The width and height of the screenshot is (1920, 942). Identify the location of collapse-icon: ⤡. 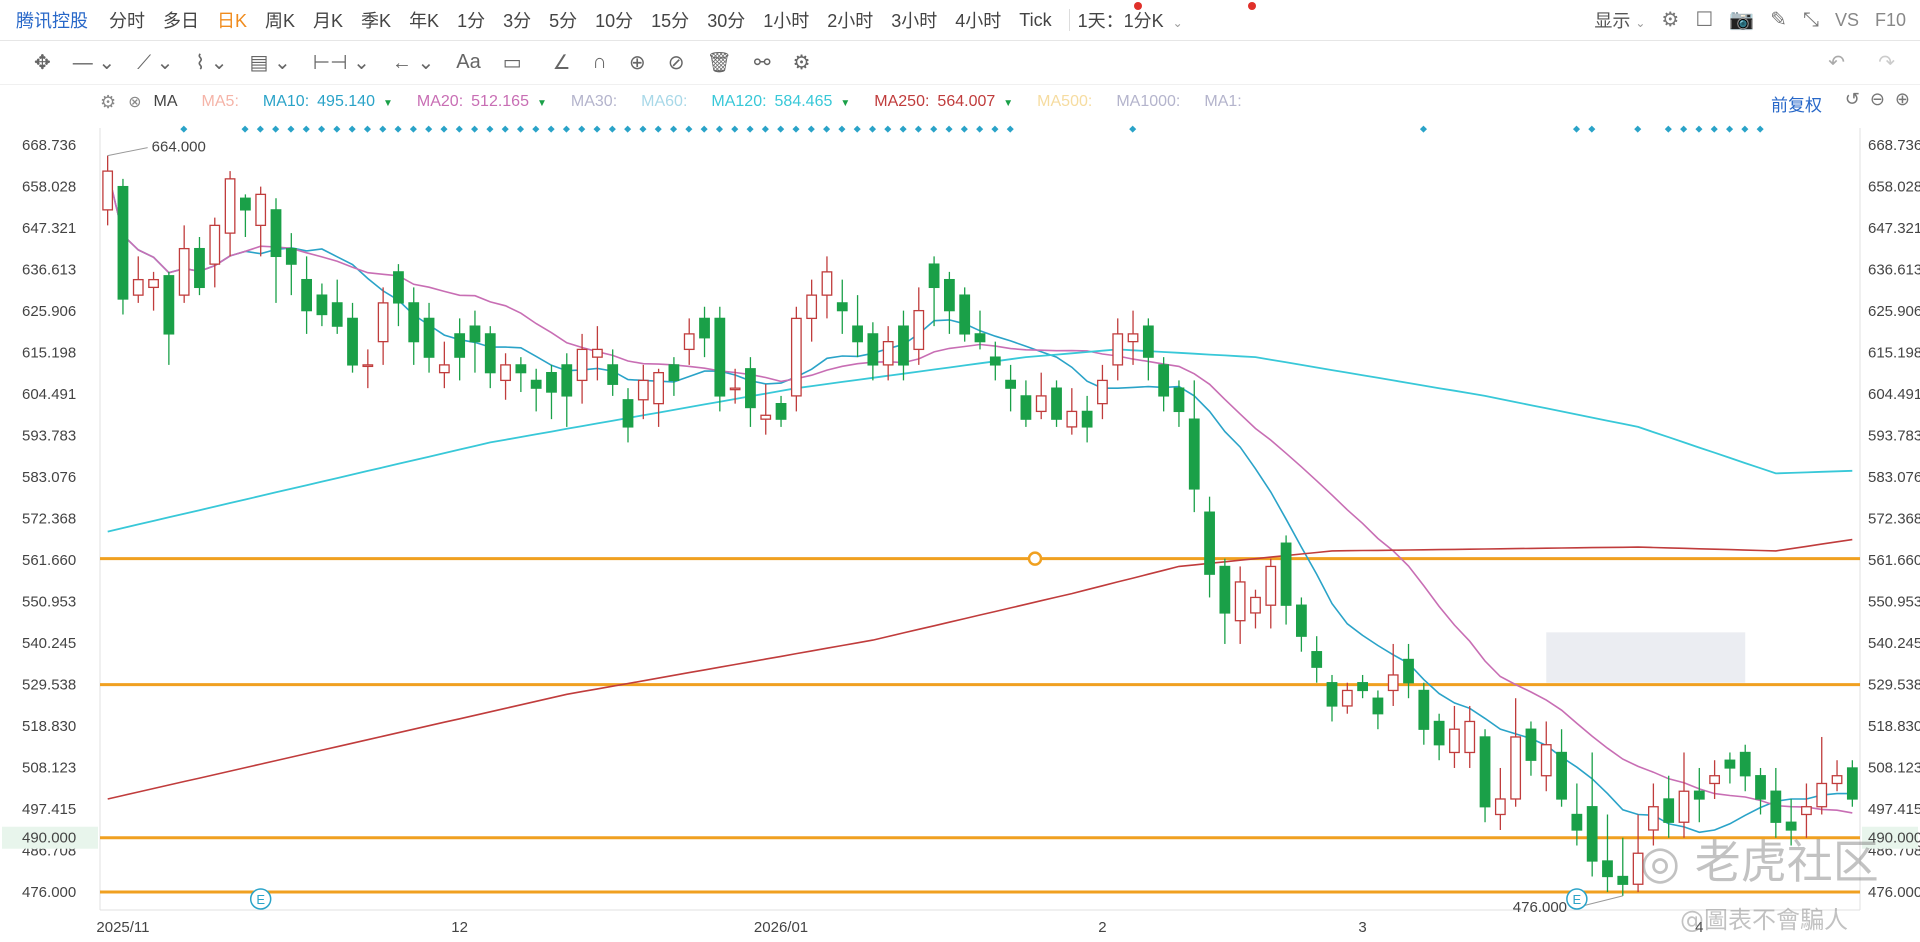
(1811, 20).